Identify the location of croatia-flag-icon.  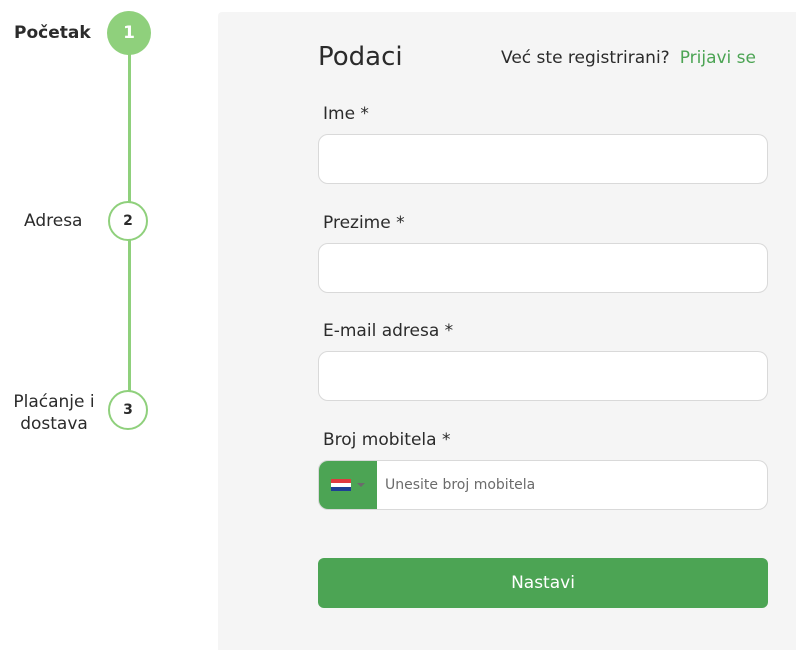
(341, 485).